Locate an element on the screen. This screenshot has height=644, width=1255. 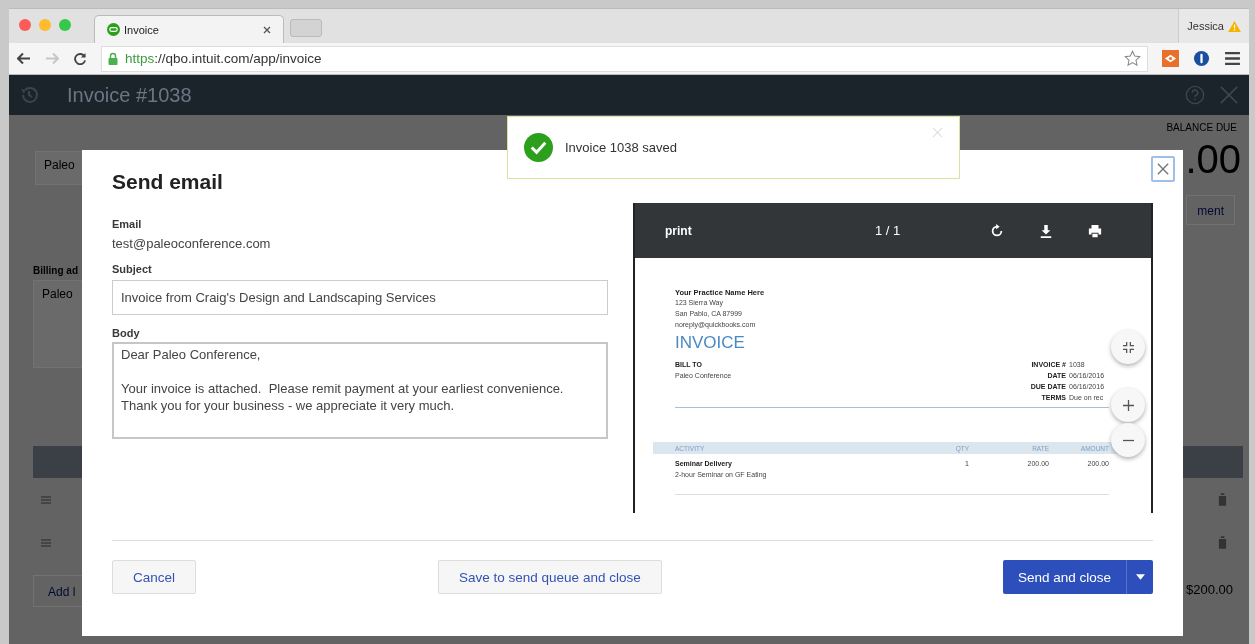
zoom-in-button is located at coordinates (1128, 405).